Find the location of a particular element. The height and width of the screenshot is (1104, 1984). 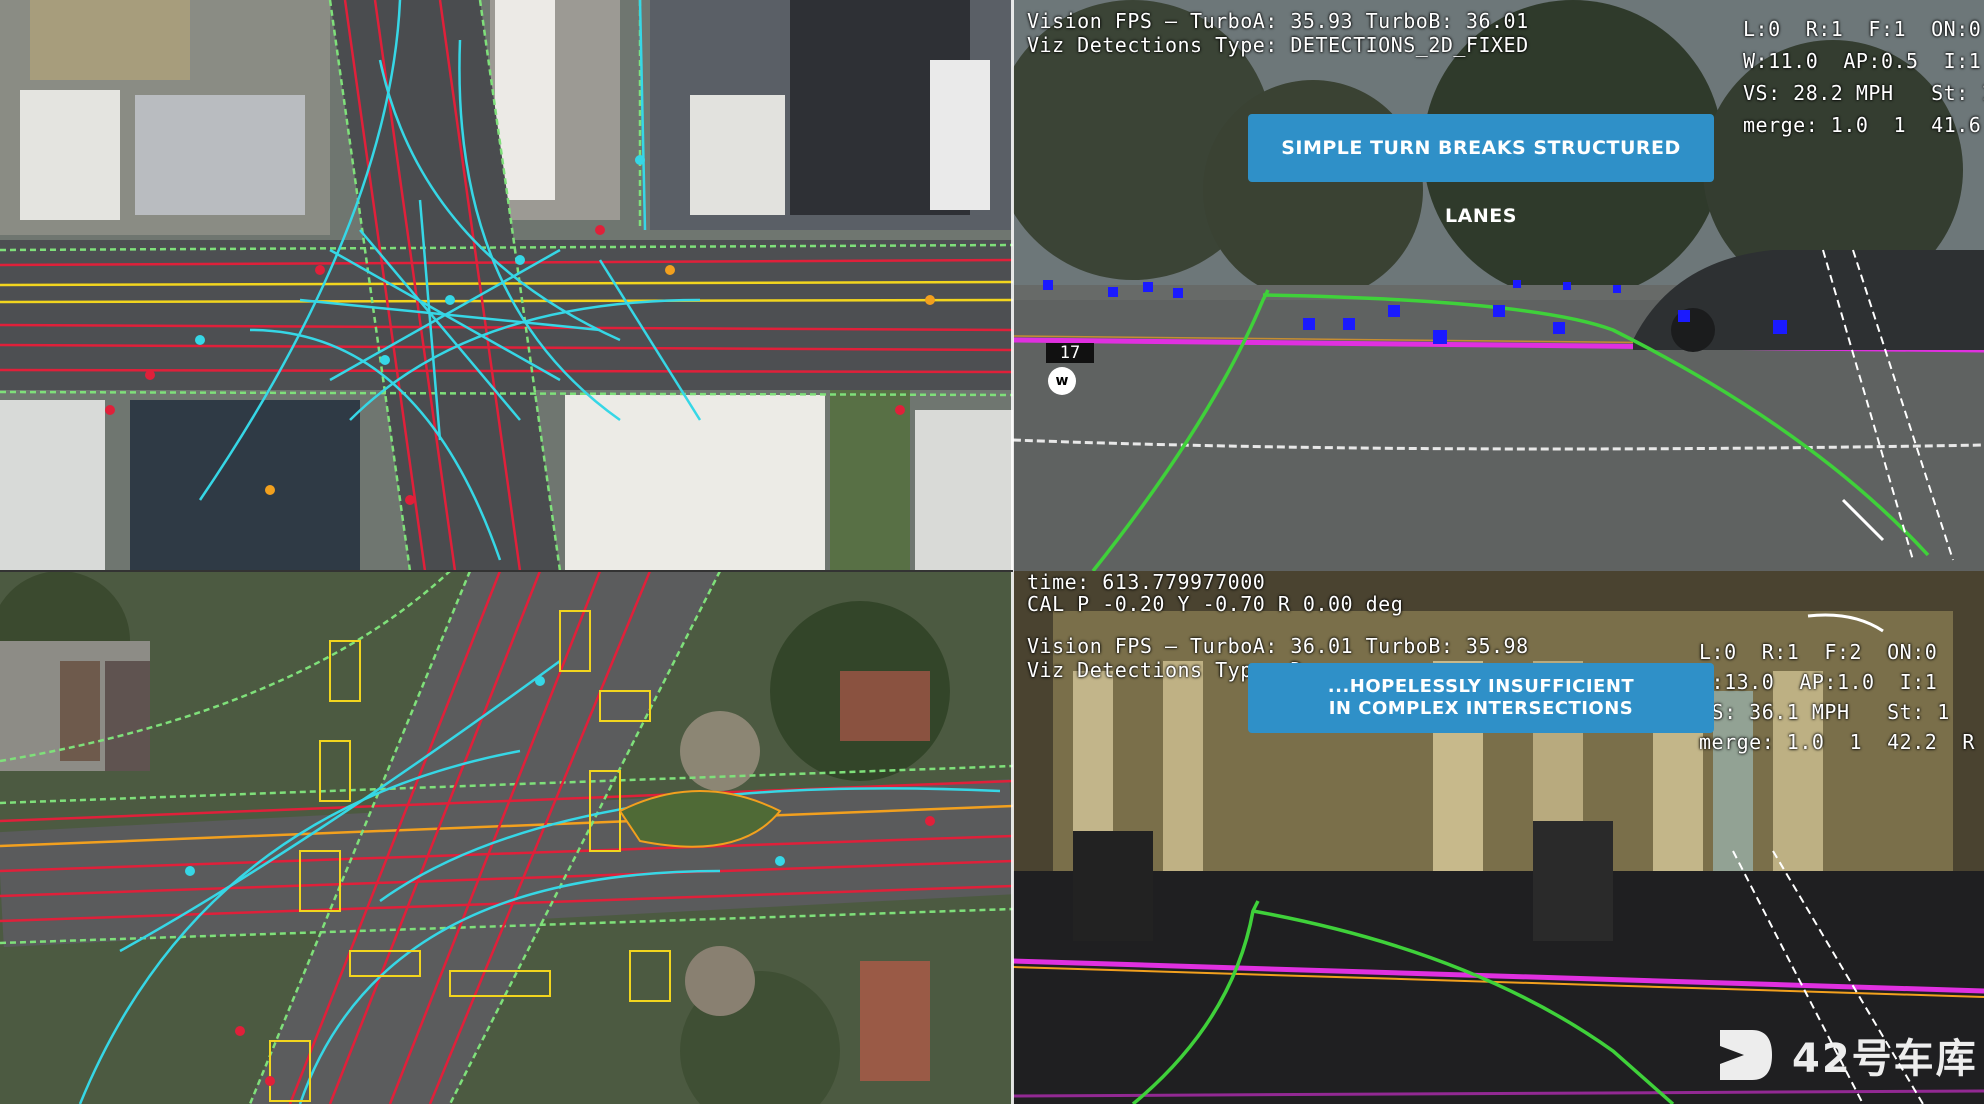

hud-stats-line-1: L:0 R:1 F:2 ON:0 is located at coordinates (1818, 652).